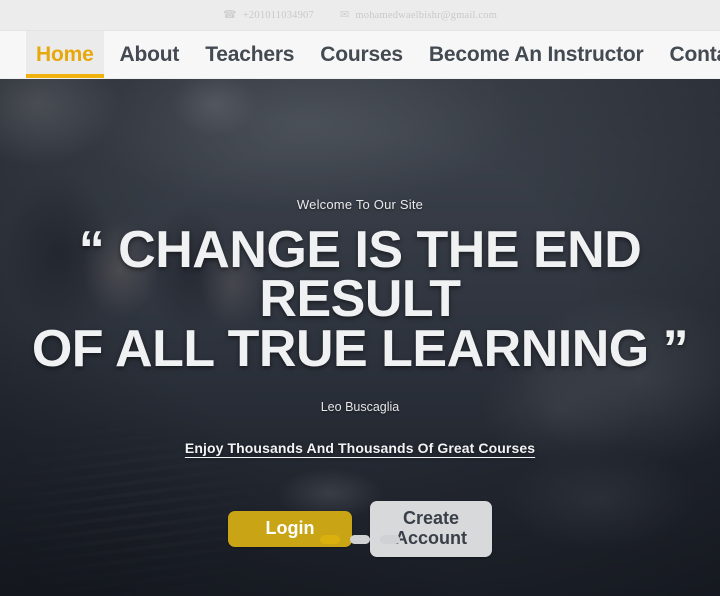  I want to click on contact-phone-text: +201011034907, so click(278, 15).